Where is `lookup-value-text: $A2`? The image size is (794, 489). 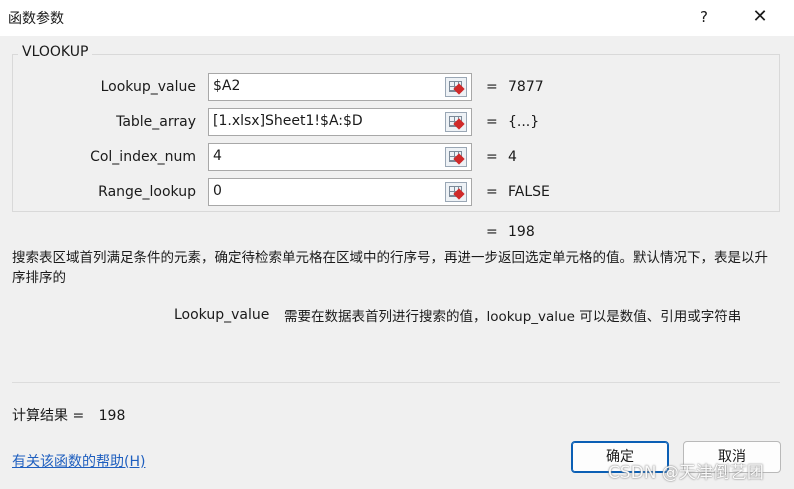
lookup-value-text: $A2 is located at coordinates (227, 86).